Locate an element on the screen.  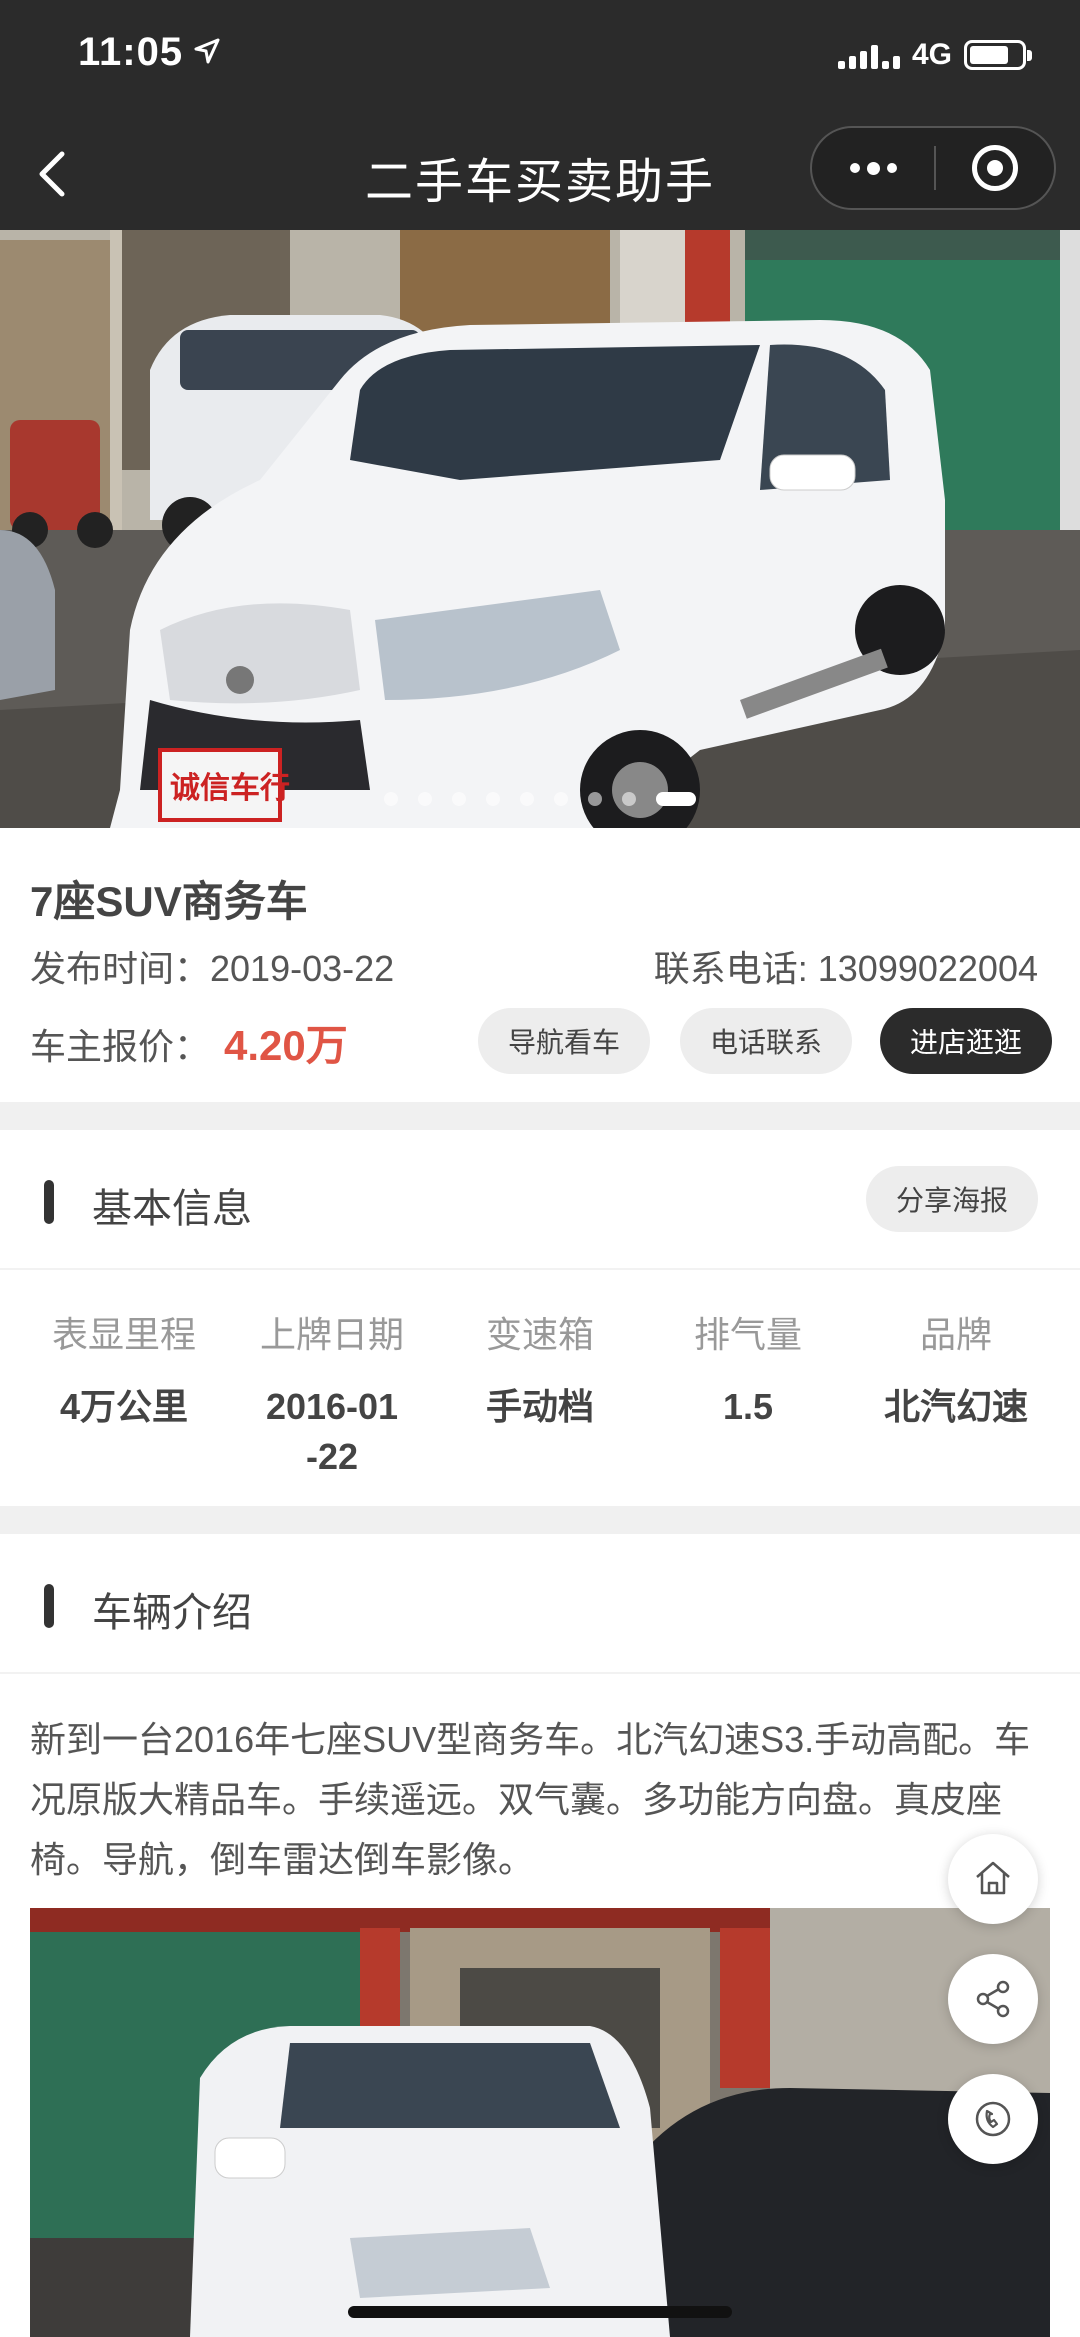
info-value: 2016-01-22 is located at coordinates (332, 1431).